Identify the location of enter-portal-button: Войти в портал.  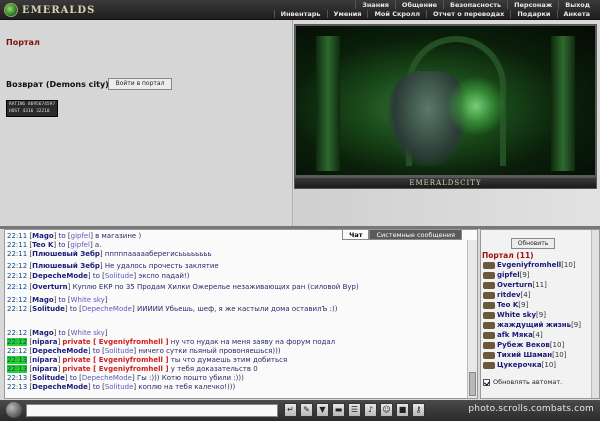
(140, 84).